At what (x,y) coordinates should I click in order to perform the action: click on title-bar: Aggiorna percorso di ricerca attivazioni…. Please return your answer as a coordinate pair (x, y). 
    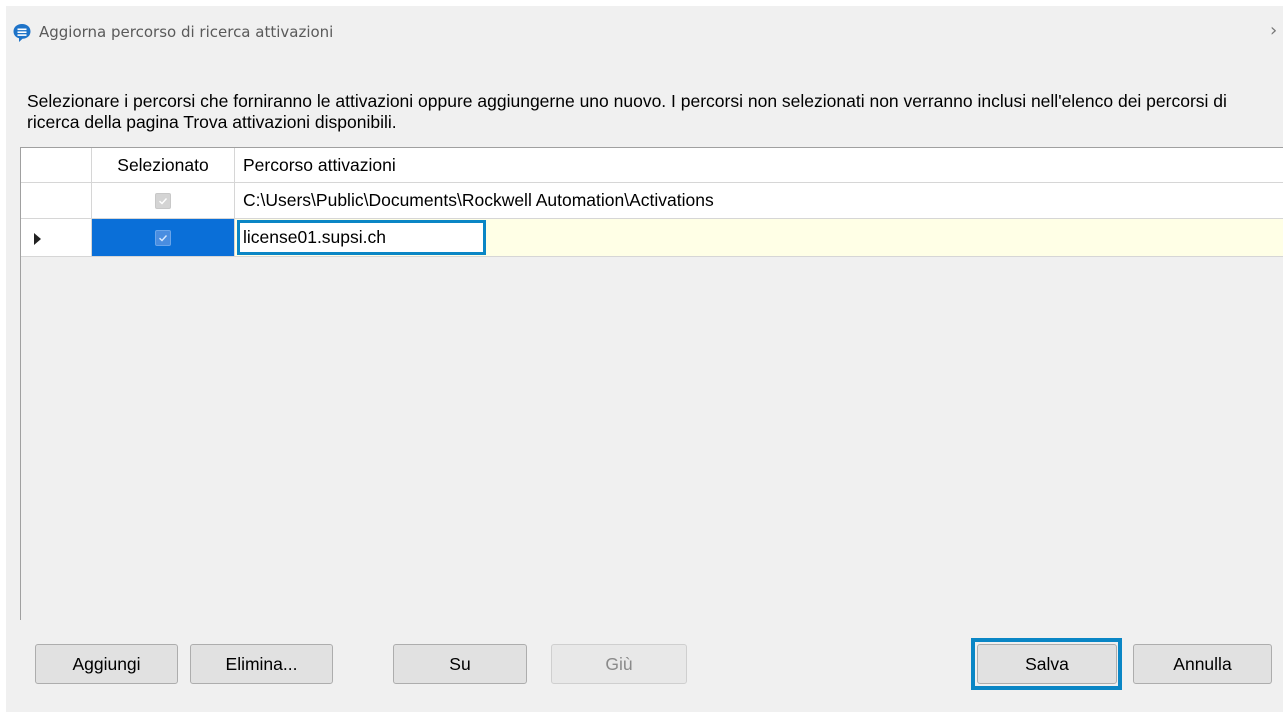
    Looking at the image, I should click on (644, 33).